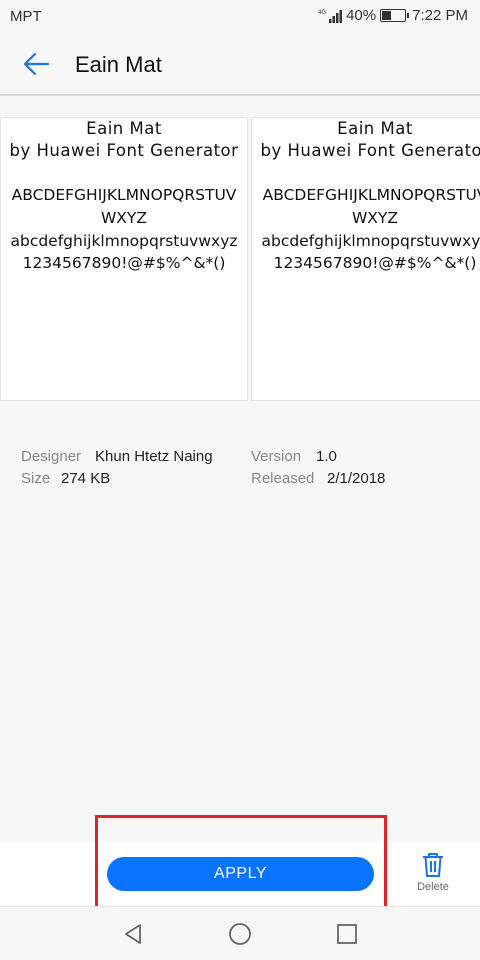  Describe the element at coordinates (51, 456) in the screenshot. I see `designer-label: Designer` at that location.